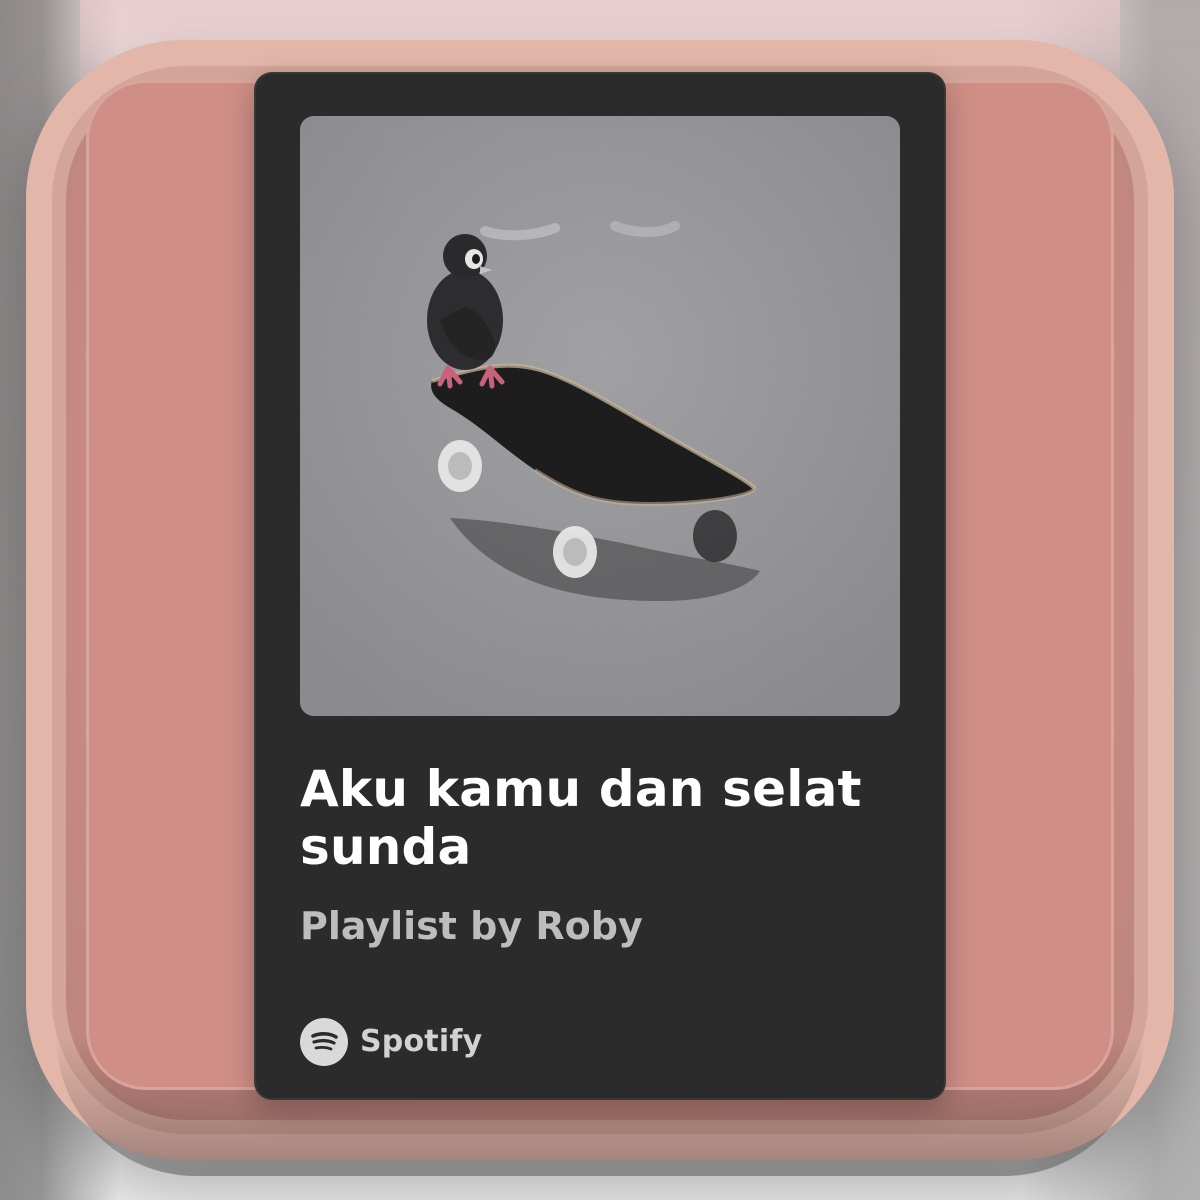 Image resolution: width=1200 pixels, height=1200 pixels. Describe the element at coordinates (421, 1041) in the screenshot. I see `spotify-wordmark: Spotify` at that location.